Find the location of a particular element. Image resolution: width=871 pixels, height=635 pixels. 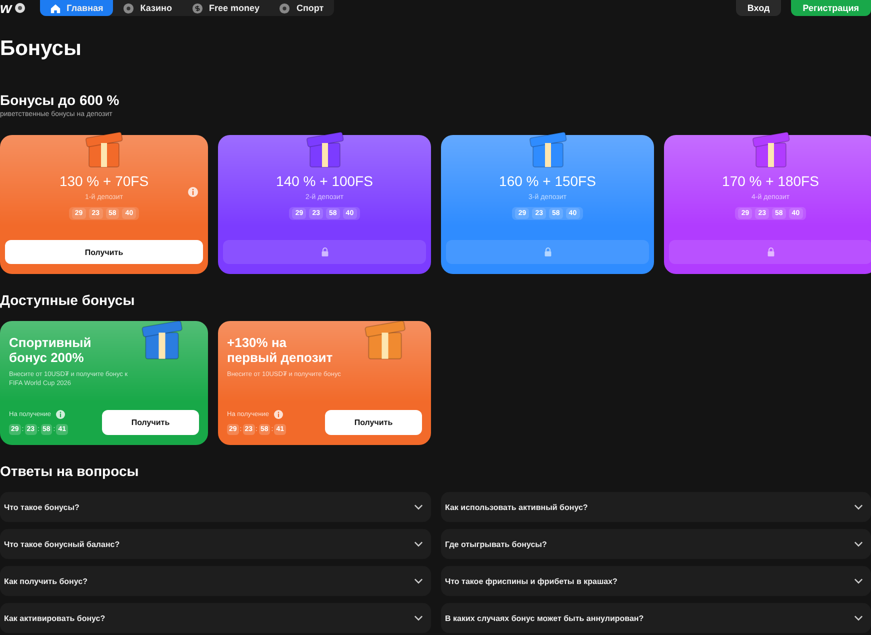

nav-tab: Free money is located at coordinates (226, 8).